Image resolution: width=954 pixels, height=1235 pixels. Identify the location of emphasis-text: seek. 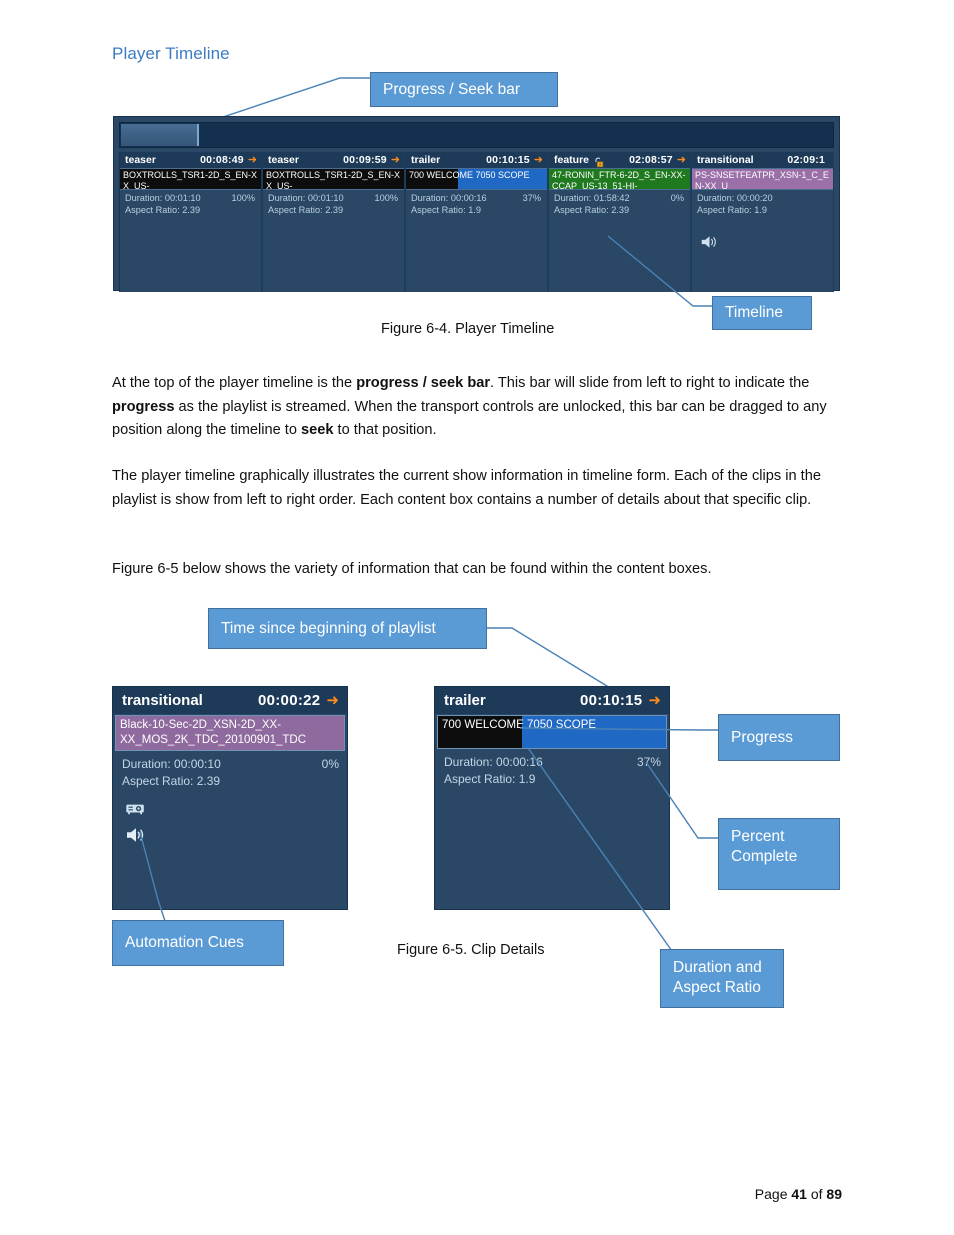
(317, 430).